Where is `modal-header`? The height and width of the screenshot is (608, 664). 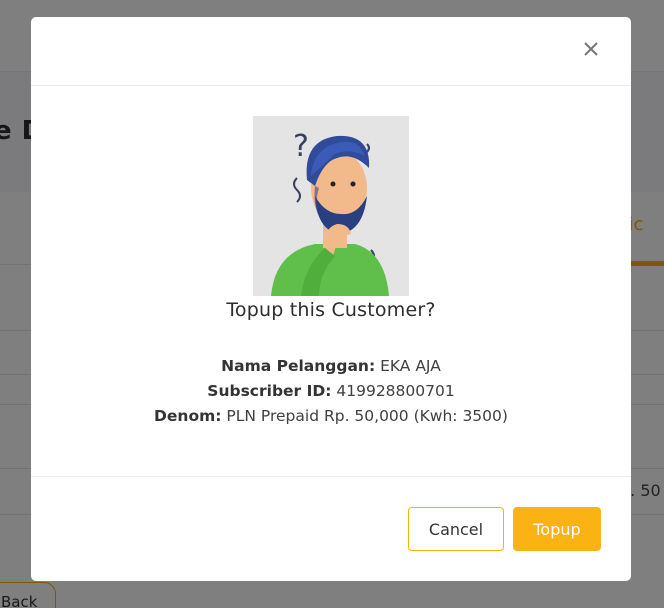 modal-header is located at coordinates (331, 51).